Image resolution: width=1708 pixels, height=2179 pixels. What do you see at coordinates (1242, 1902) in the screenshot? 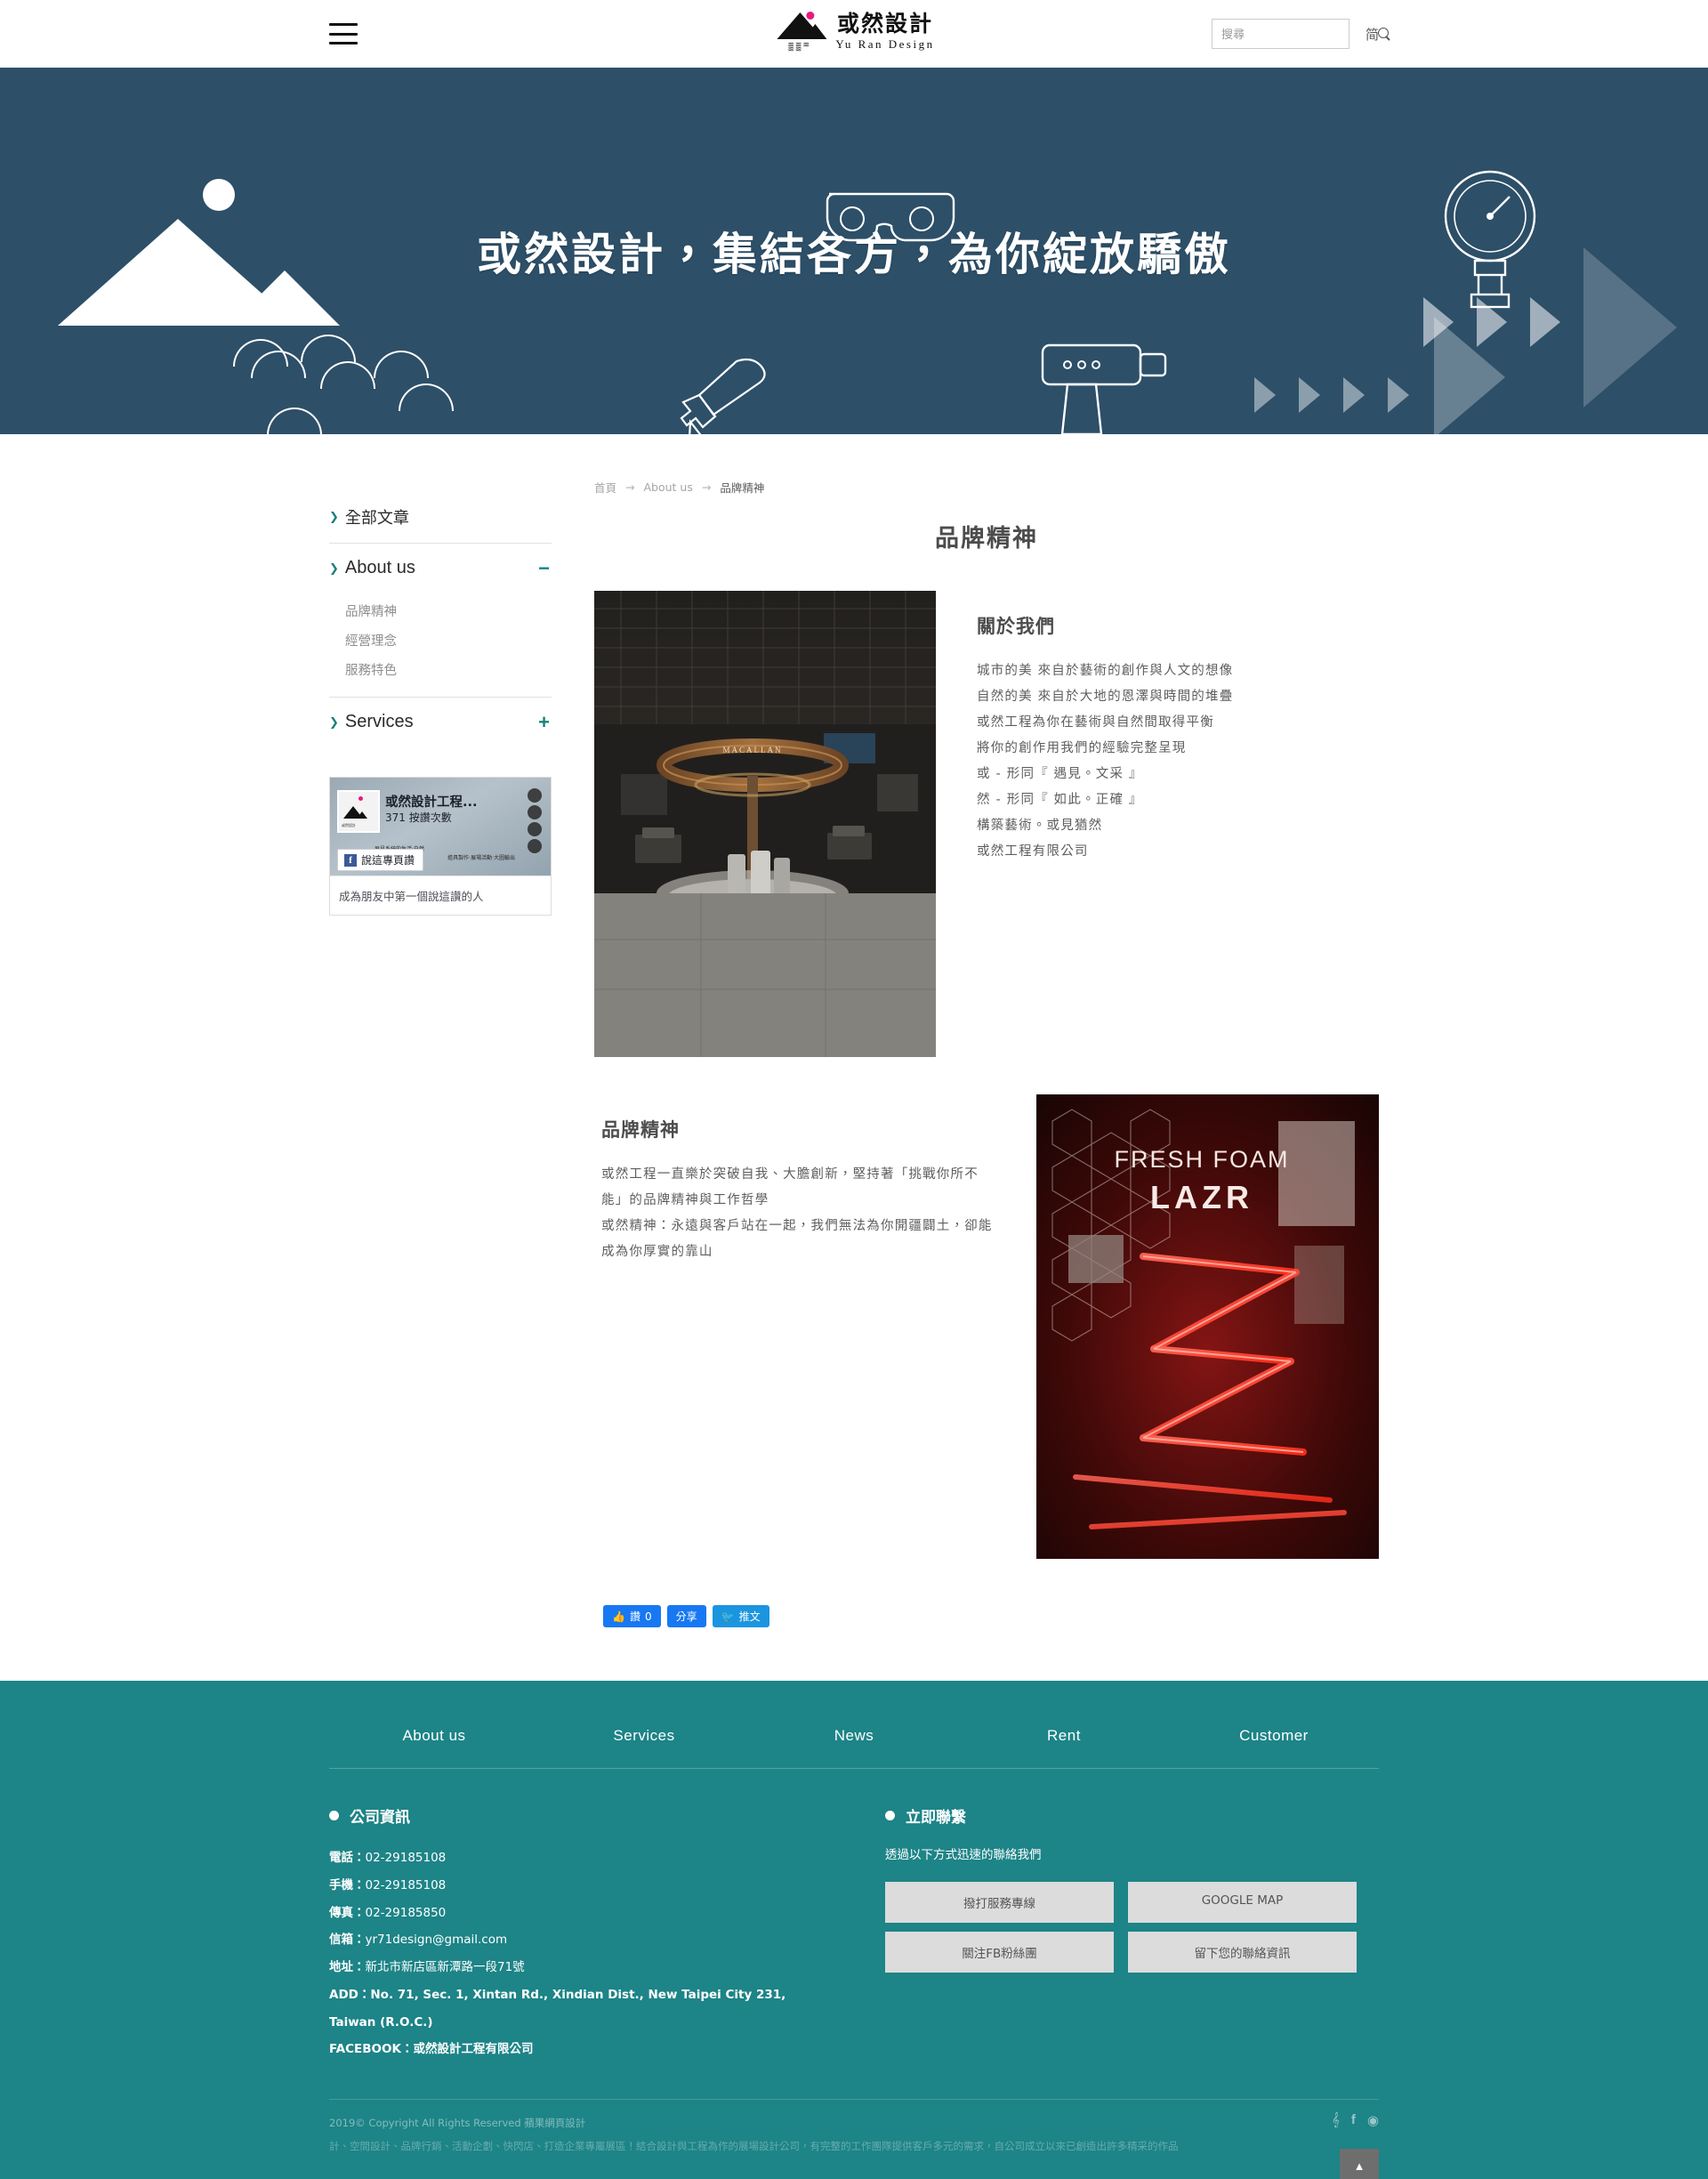
I see `google-map-button: GOOGLE MAP` at bounding box center [1242, 1902].